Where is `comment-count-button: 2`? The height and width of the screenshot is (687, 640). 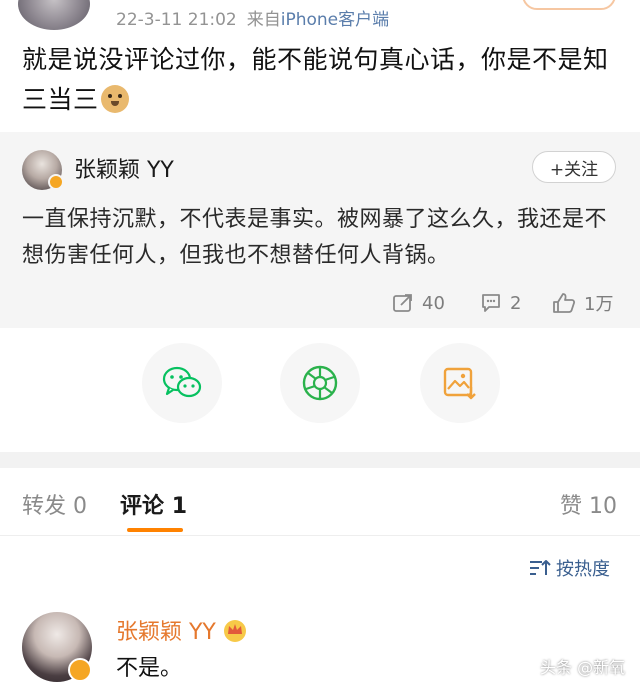
comment-count-button: 2 is located at coordinates (500, 303).